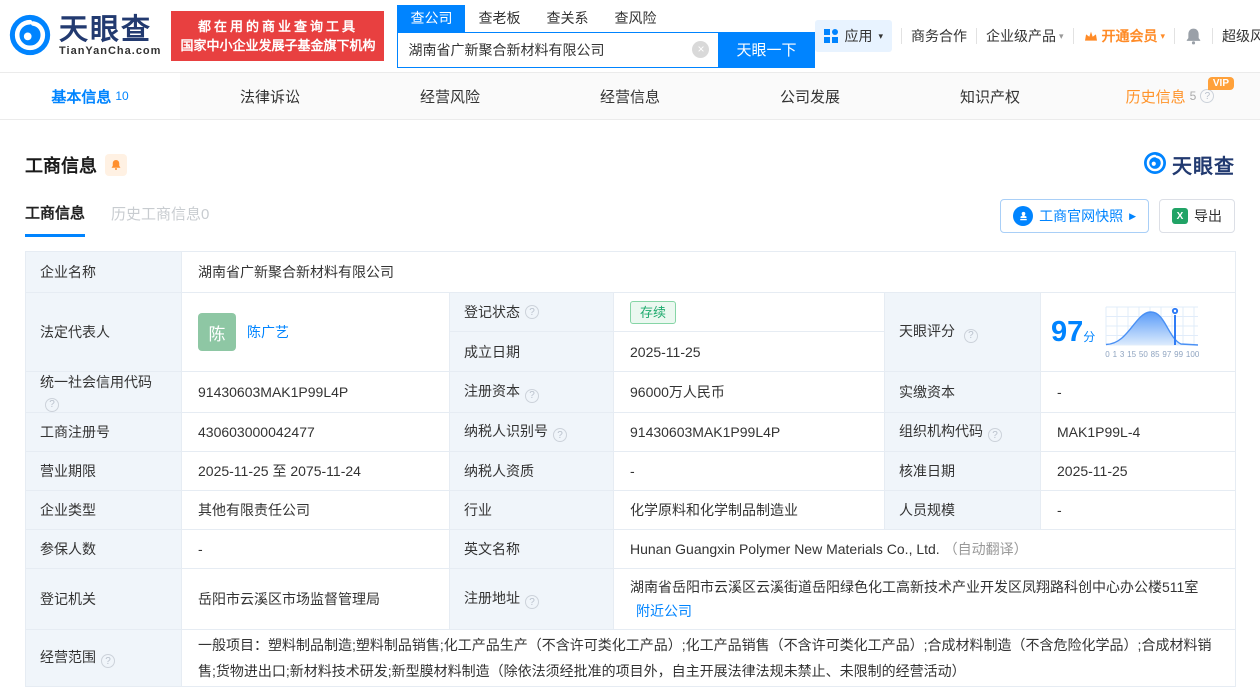 This screenshot has width=1260, height=687. I want to click on approval-date-value: 2025-11-25, so click(1138, 470).